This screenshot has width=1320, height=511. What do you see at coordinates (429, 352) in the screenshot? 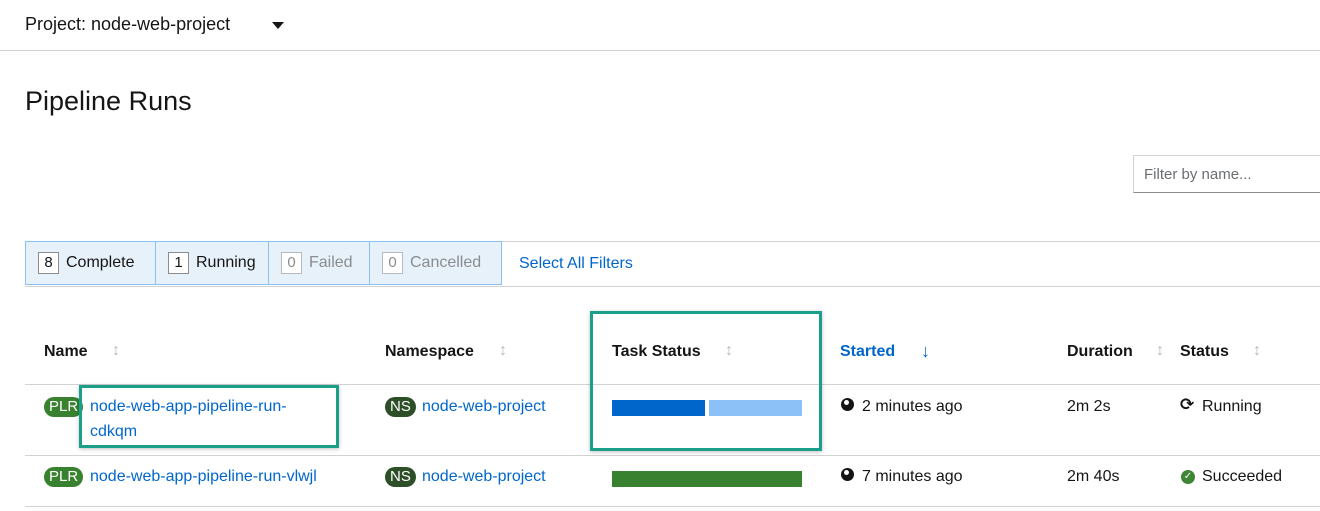
I see `column-header-namespace: Namespace` at bounding box center [429, 352].